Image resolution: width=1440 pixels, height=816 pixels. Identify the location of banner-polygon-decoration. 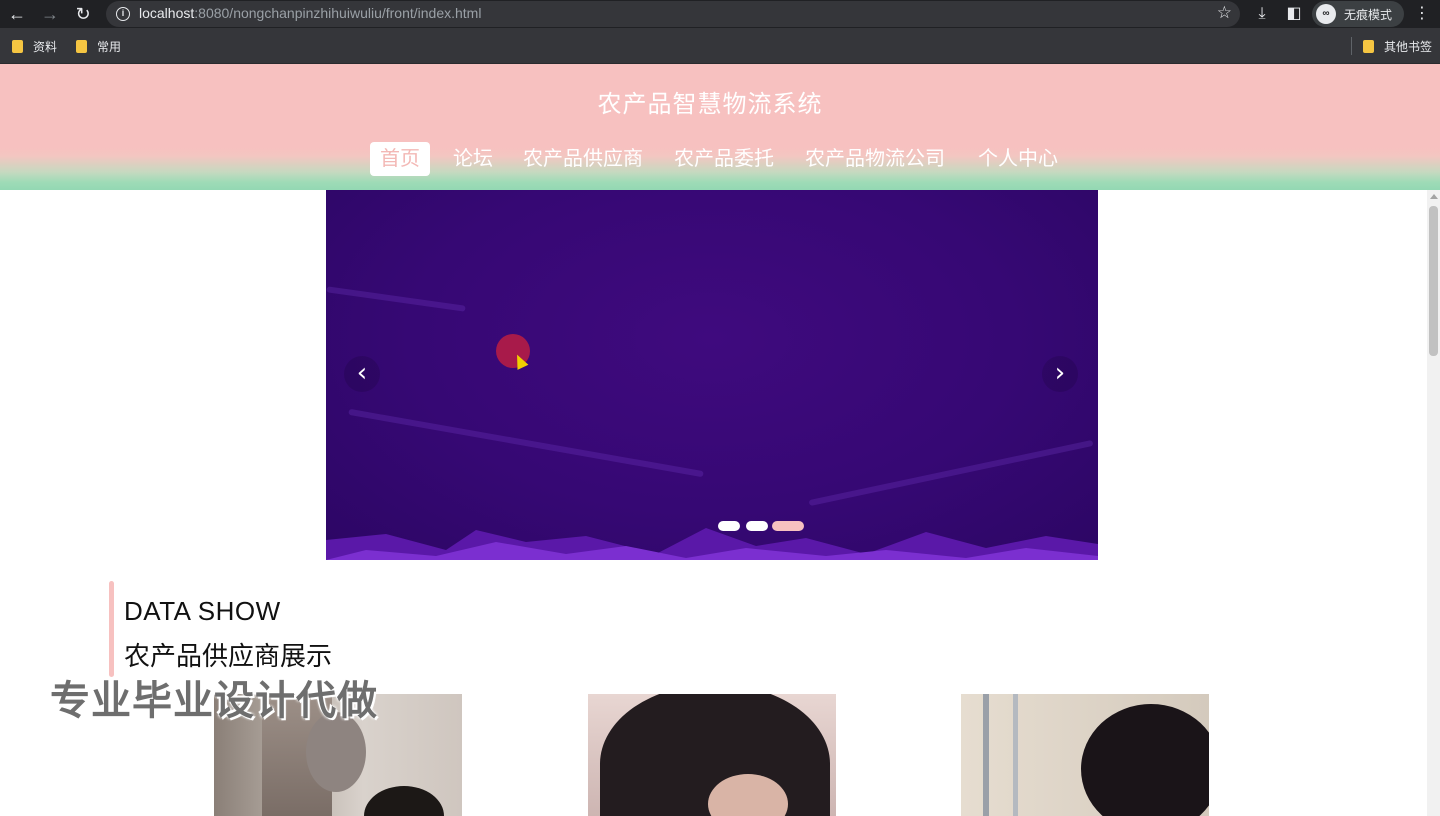
(712, 544).